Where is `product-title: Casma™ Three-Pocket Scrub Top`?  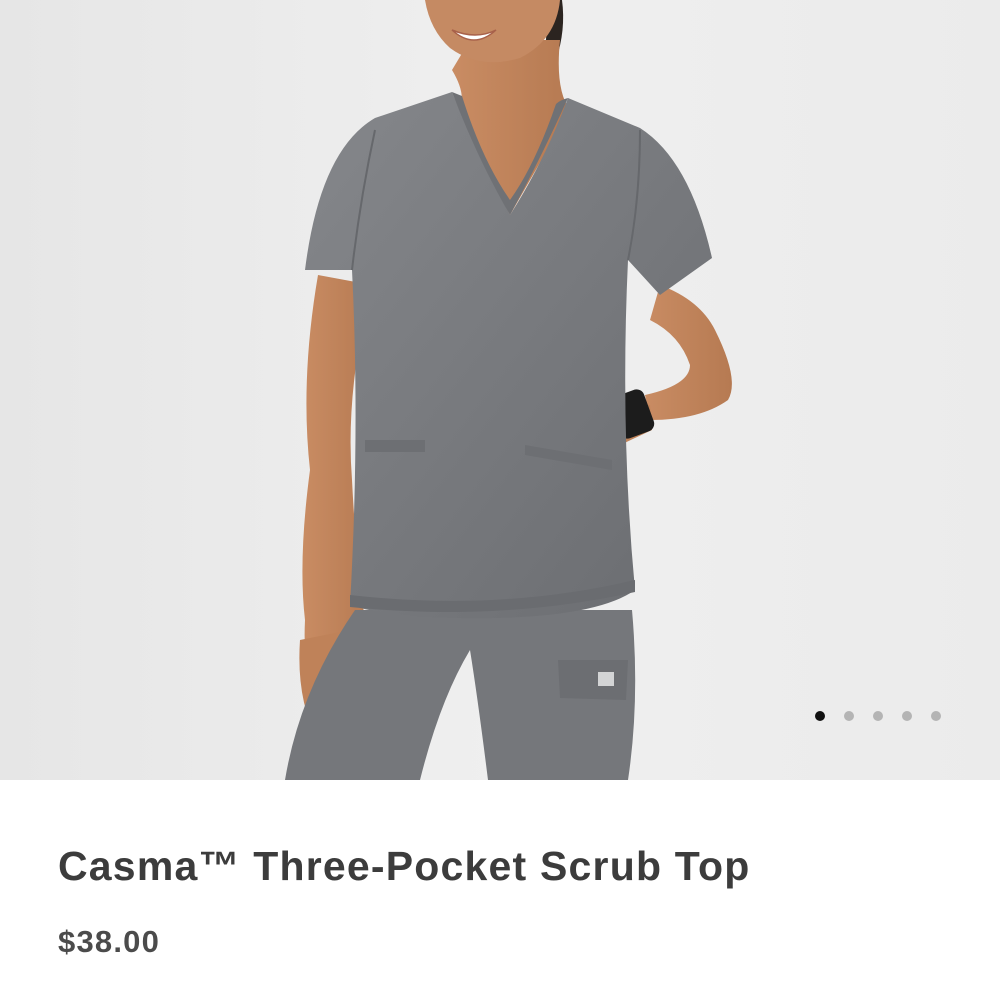 product-title: Casma™ Three-Pocket Scrub Top is located at coordinates (404, 866).